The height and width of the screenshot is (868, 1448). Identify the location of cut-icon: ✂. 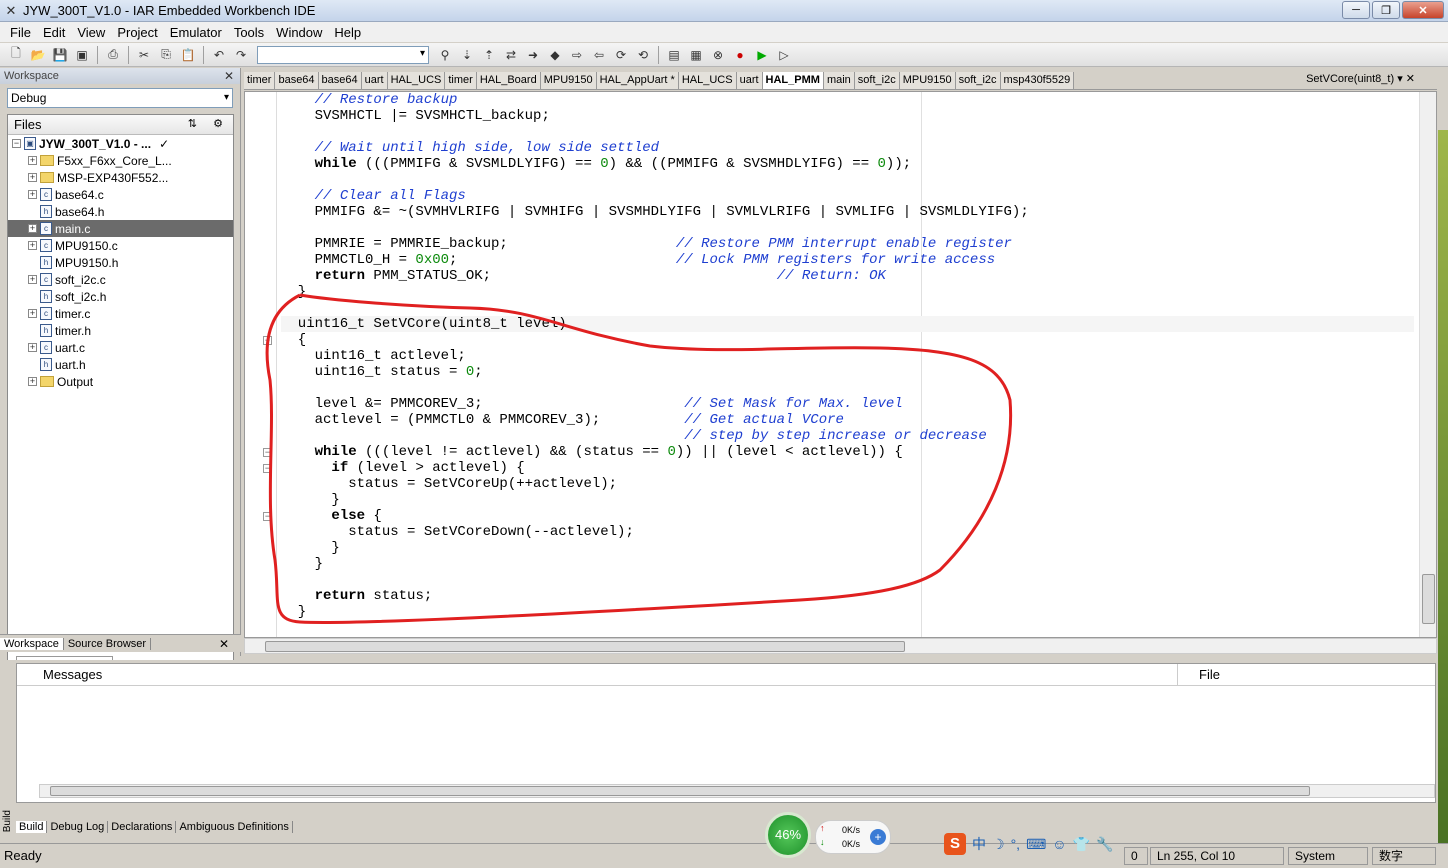
(144, 55).